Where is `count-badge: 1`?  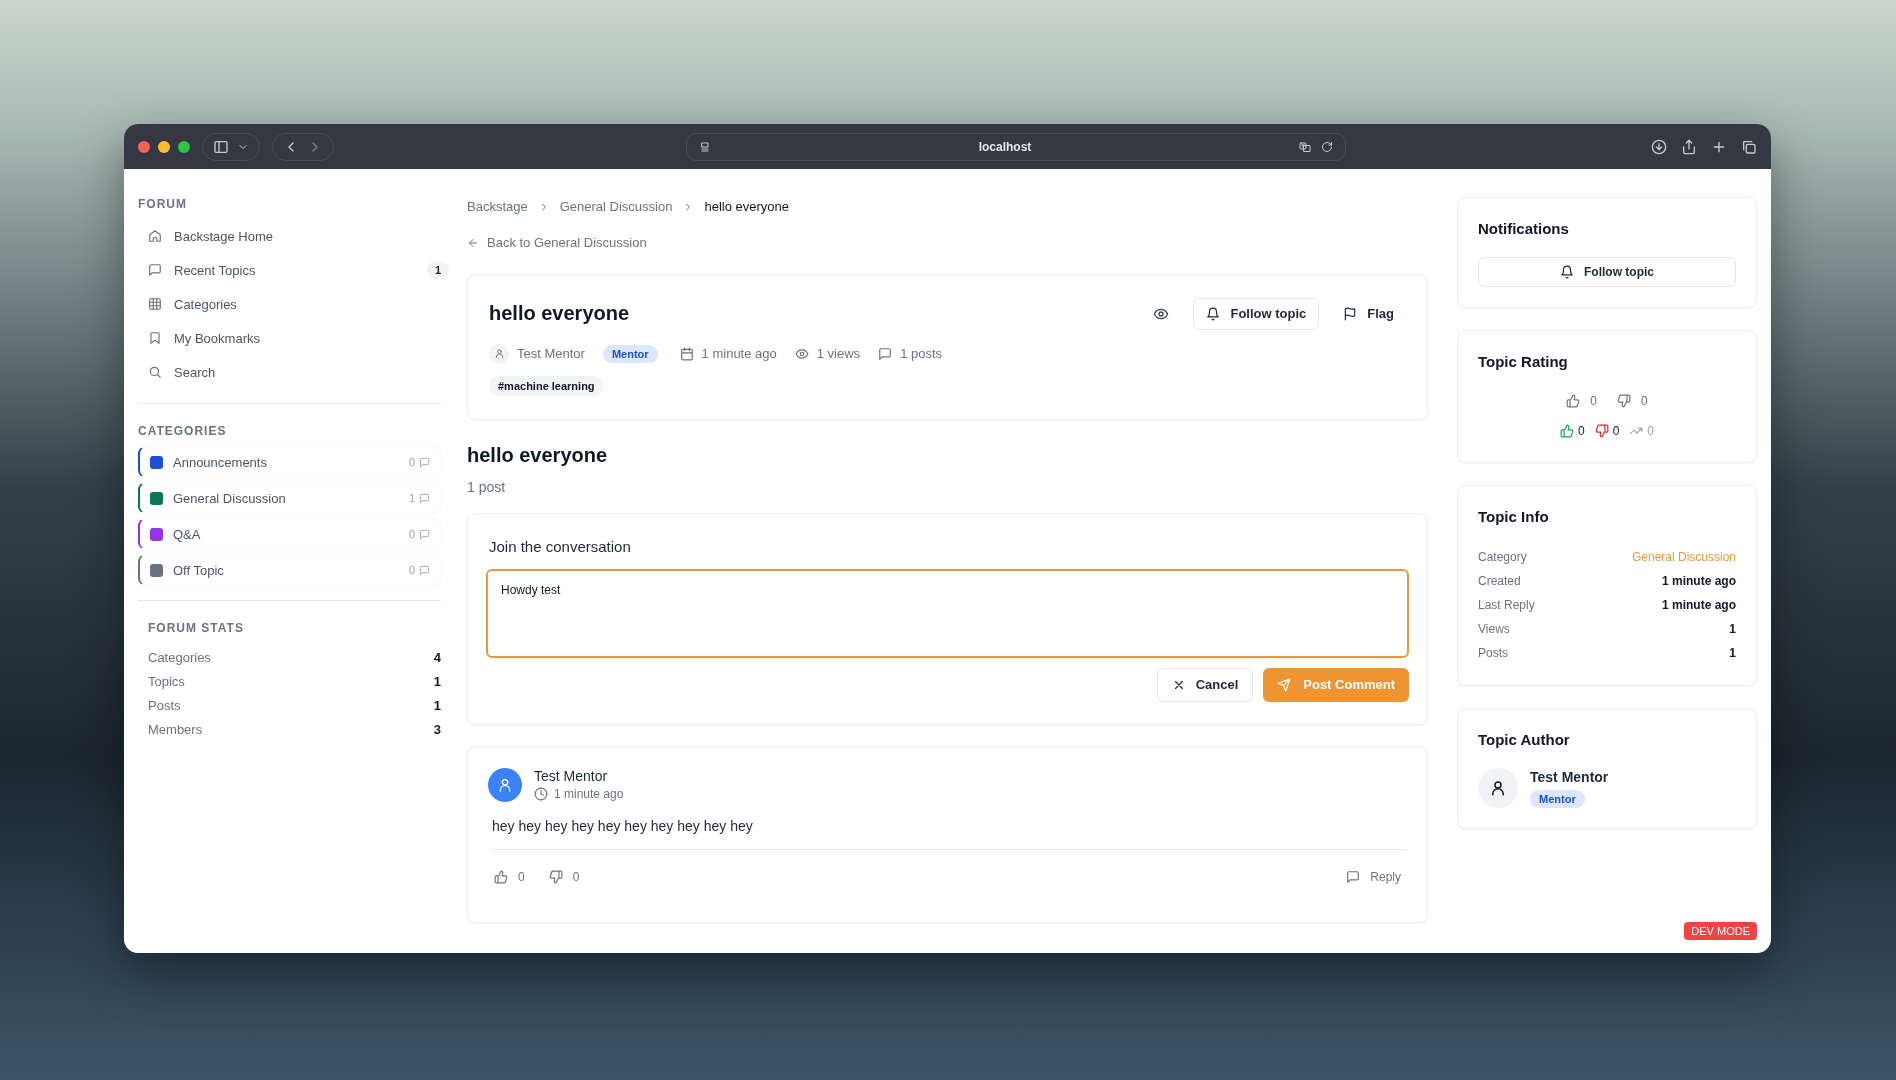 count-badge: 1 is located at coordinates (437, 270).